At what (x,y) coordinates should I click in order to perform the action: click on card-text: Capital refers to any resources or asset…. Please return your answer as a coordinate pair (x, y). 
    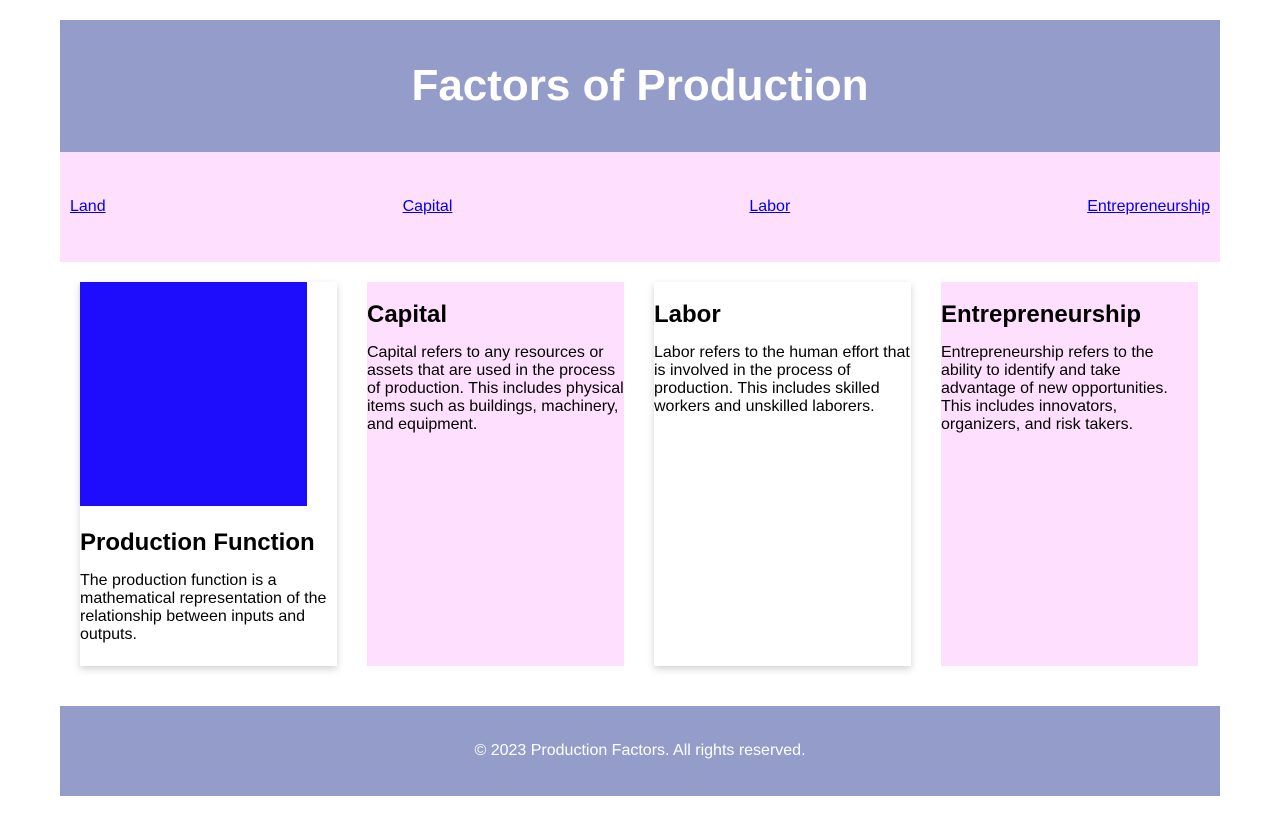
    Looking at the image, I should click on (495, 389).